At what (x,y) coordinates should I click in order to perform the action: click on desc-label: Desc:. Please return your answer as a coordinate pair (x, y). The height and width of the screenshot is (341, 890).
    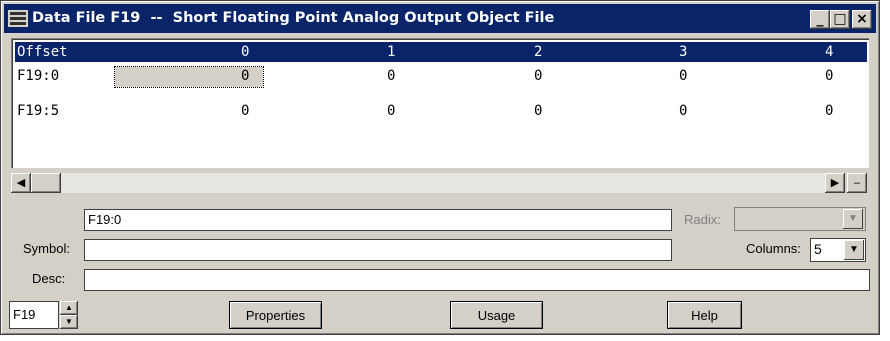
    Looking at the image, I should click on (49, 278).